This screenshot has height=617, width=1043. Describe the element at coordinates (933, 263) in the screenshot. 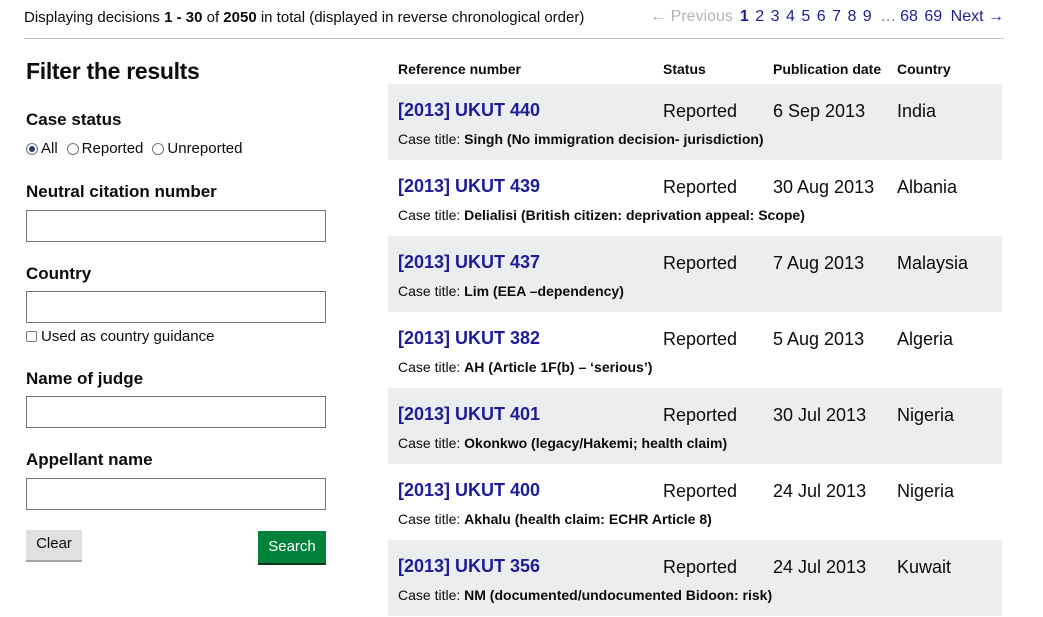

I see `country-cell: Malaysia` at that location.